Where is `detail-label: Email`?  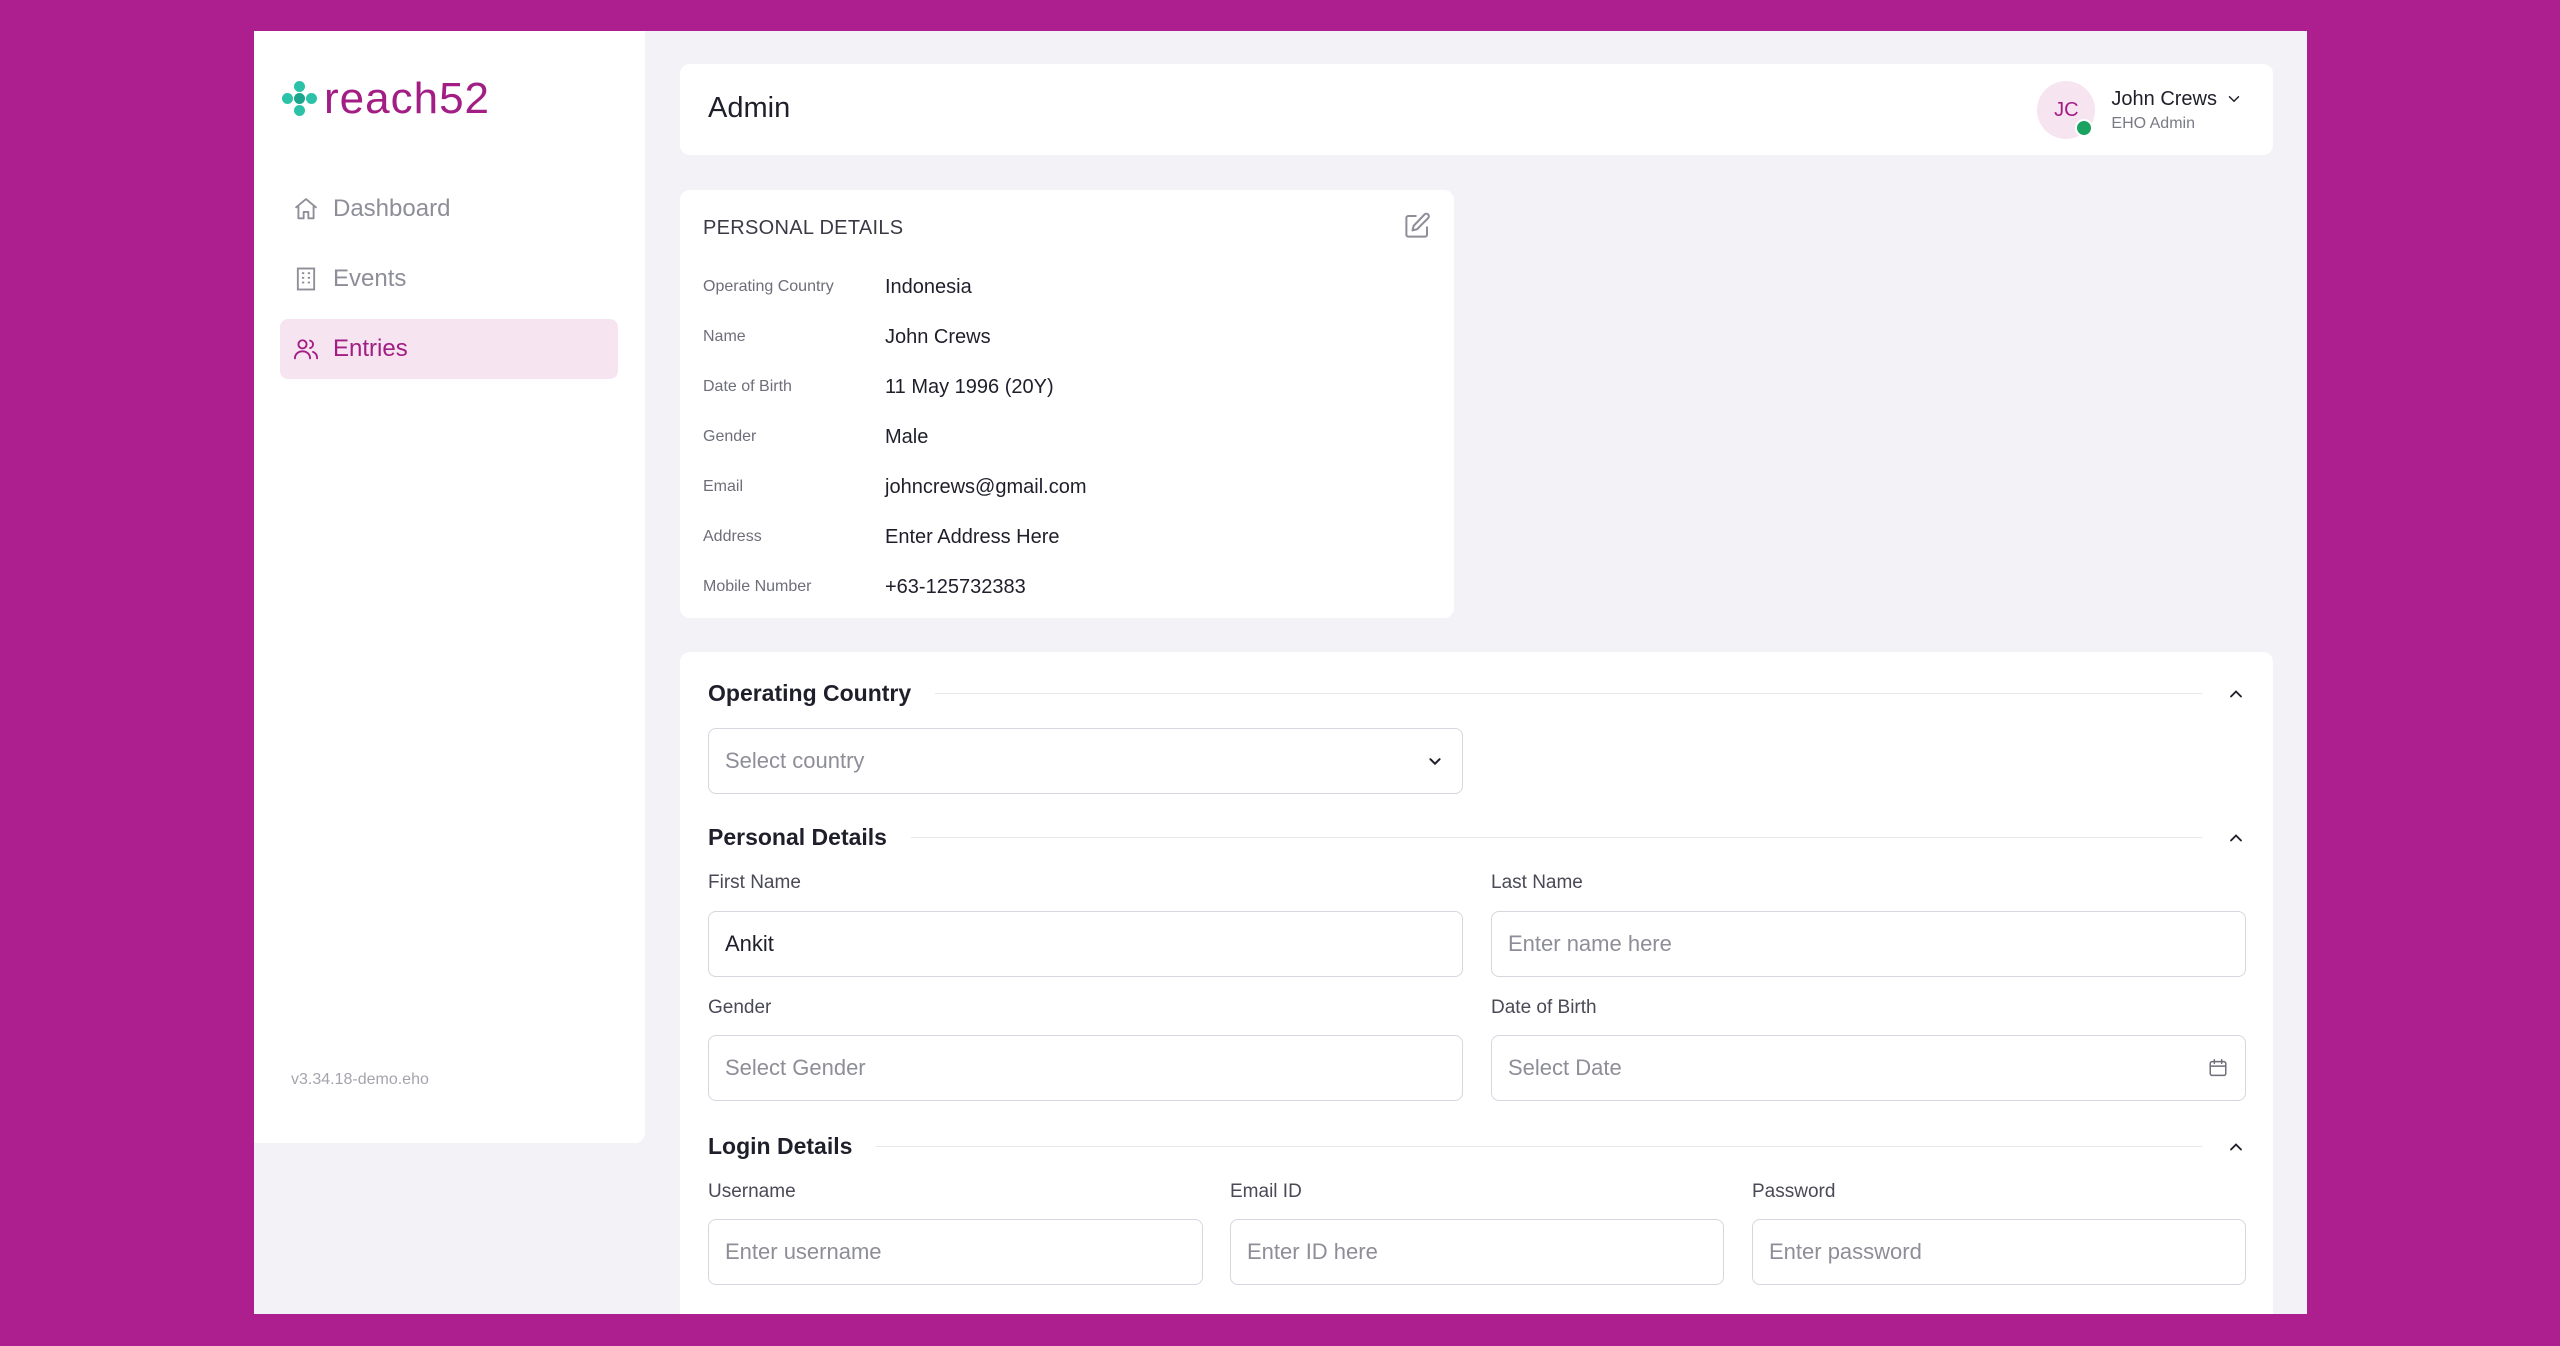 detail-label: Email is located at coordinates (723, 486).